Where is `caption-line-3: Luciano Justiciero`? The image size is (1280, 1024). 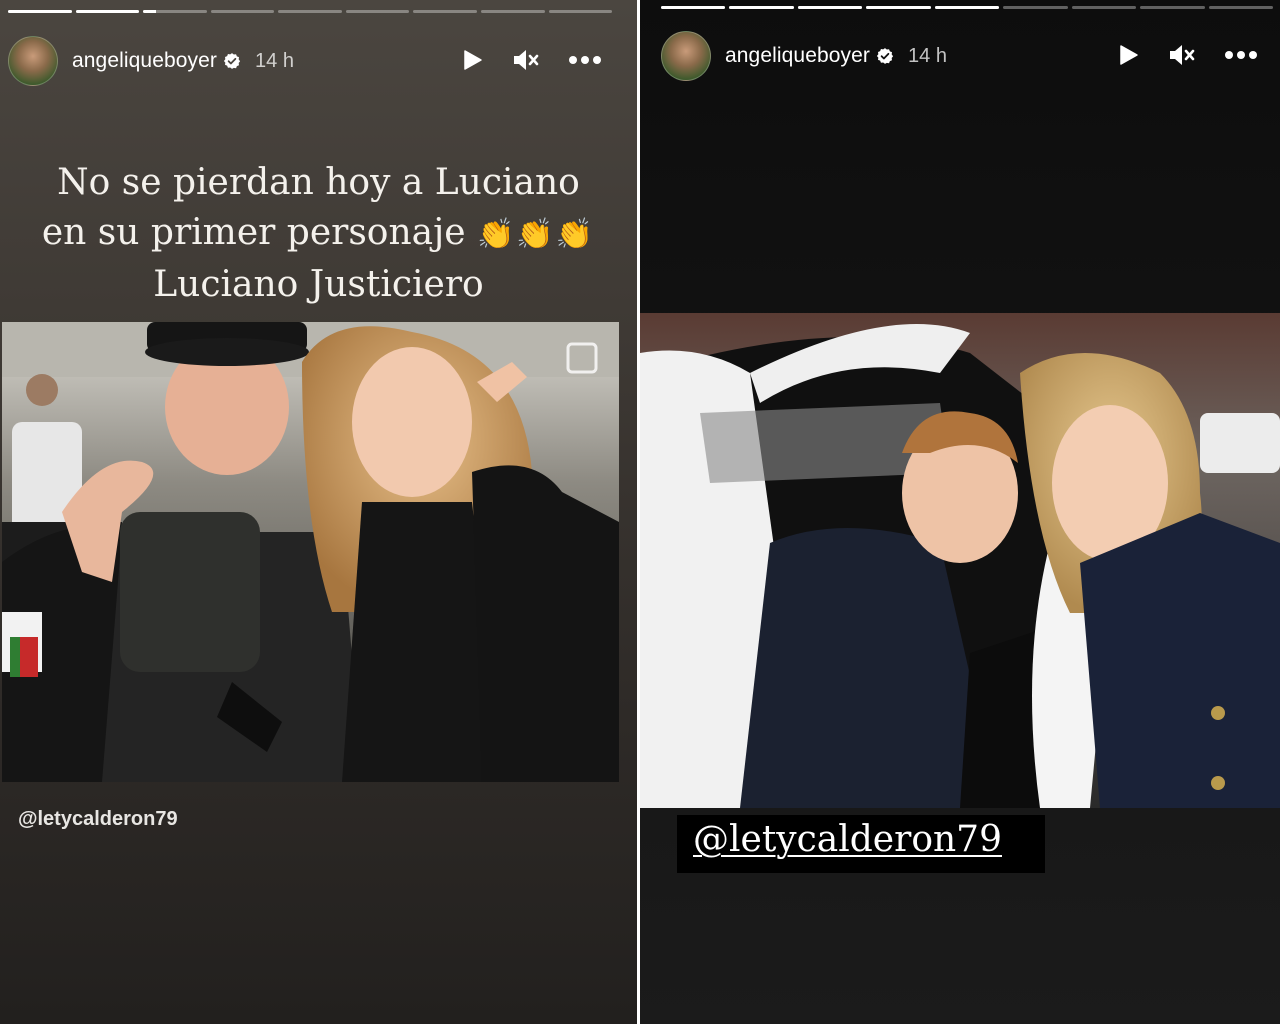
caption-line-3: Luciano Justiciero is located at coordinates (318, 284).